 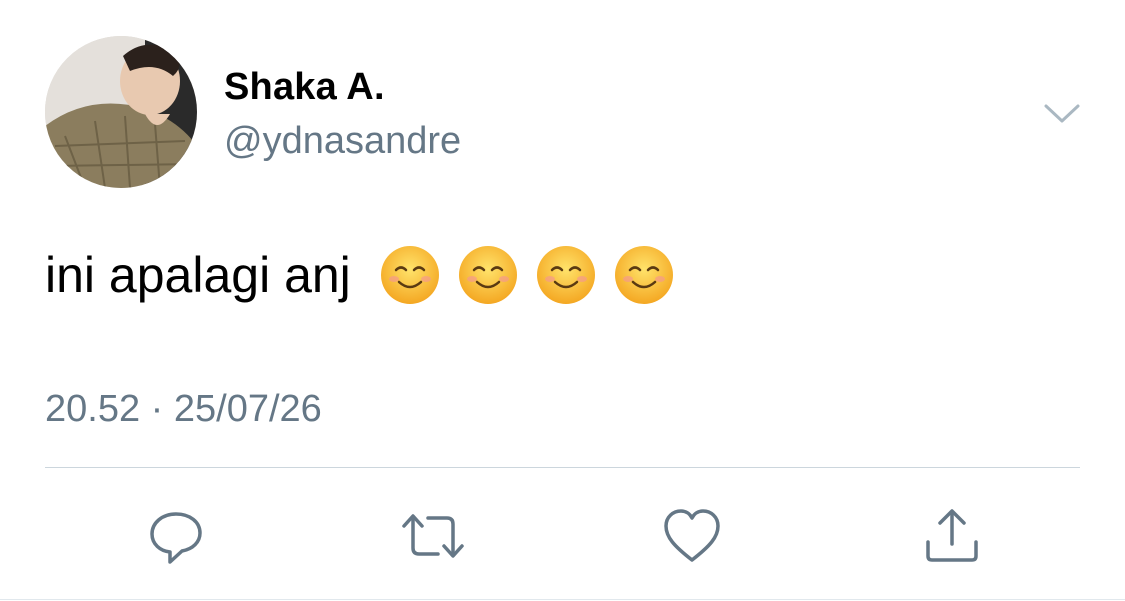 I want to click on share-icon, so click(x=952, y=535).